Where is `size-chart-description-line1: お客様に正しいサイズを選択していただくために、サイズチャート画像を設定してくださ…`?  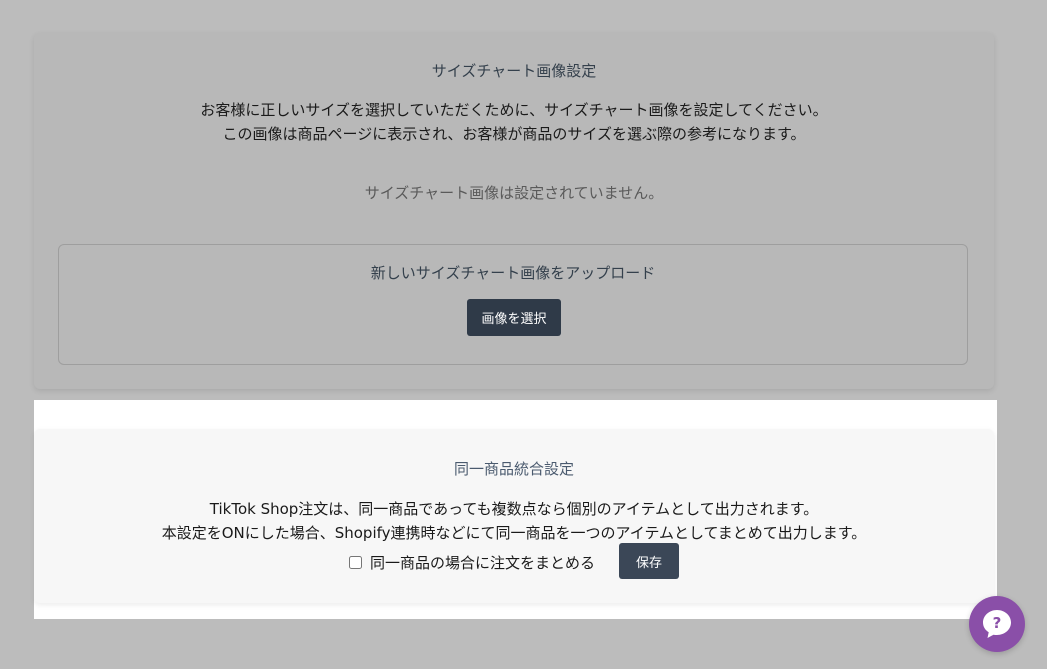
size-chart-description-line1: お客様に正しいサイズを選択していただくために、サイズチャート画像を設定してくださ… is located at coordinates (514, 110).